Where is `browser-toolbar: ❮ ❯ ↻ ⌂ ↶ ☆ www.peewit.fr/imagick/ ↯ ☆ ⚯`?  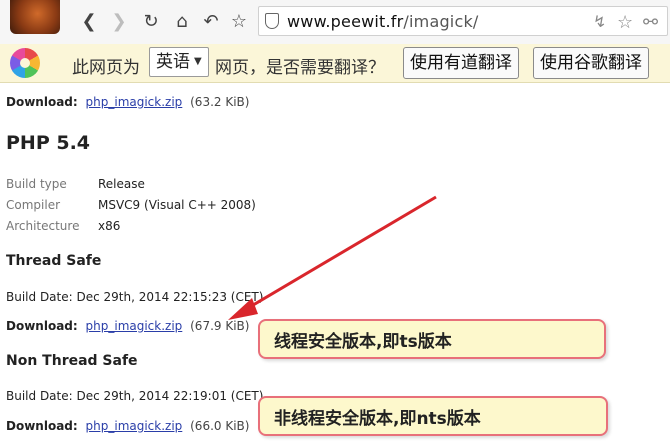
browser-toolbar: ❮ ❯ ↻ ⌂ ↶ ☆ www.peewit.fr/imagick/ ↯ ☆ ⚯ is located at coordinates (335, 22).